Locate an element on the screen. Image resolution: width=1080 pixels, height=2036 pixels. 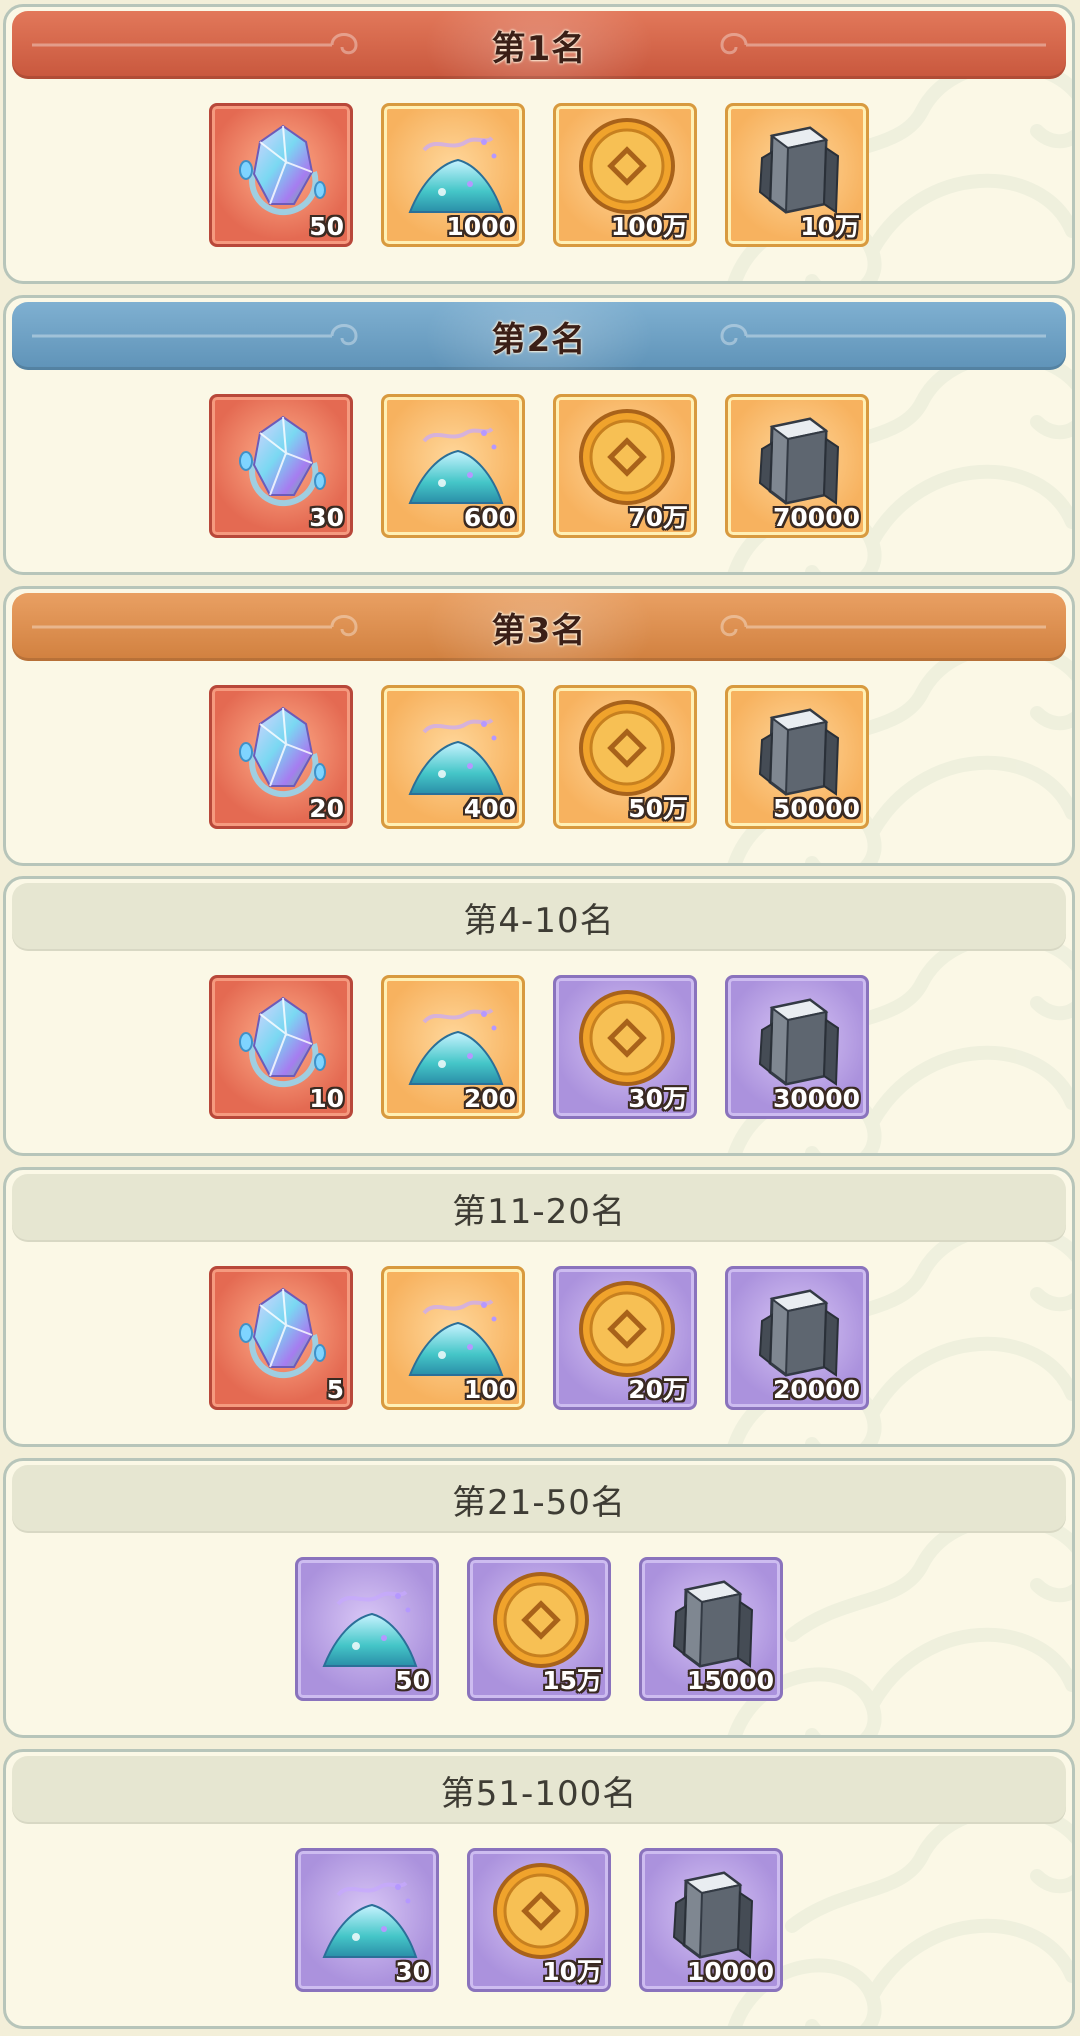
tier-header: 第21-50名 is located at coordinates (539, 1499).